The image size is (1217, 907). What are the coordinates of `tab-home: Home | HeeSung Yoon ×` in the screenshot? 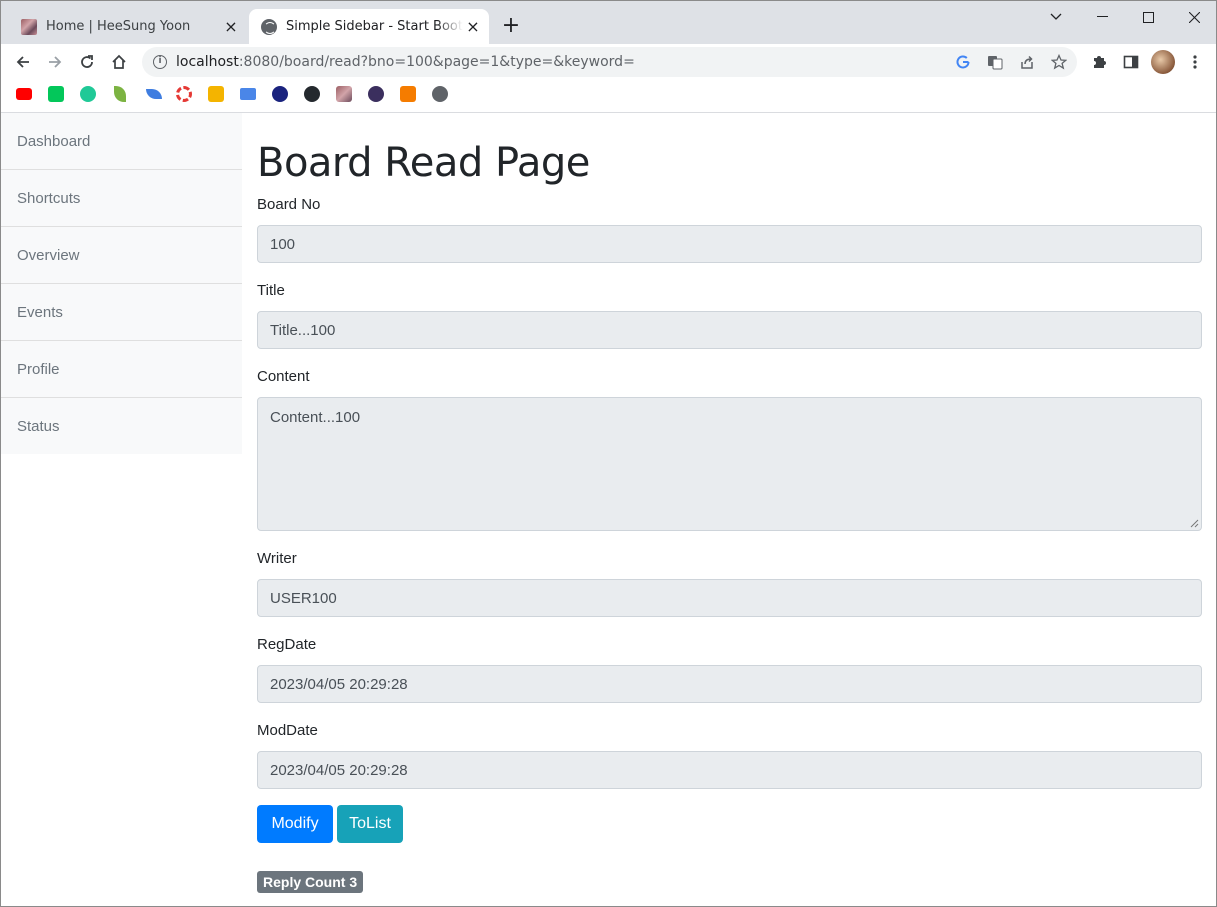 It's located at (128, 26).